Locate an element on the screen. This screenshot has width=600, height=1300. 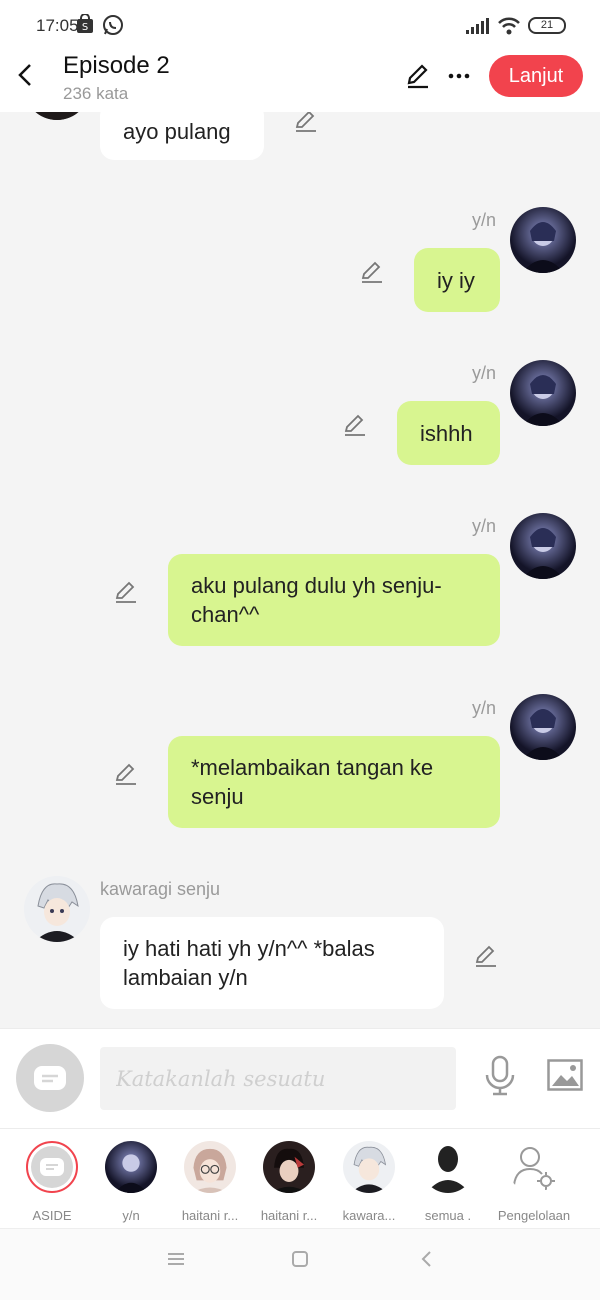
chevron-left-icon is located at coordinates (24, 75).